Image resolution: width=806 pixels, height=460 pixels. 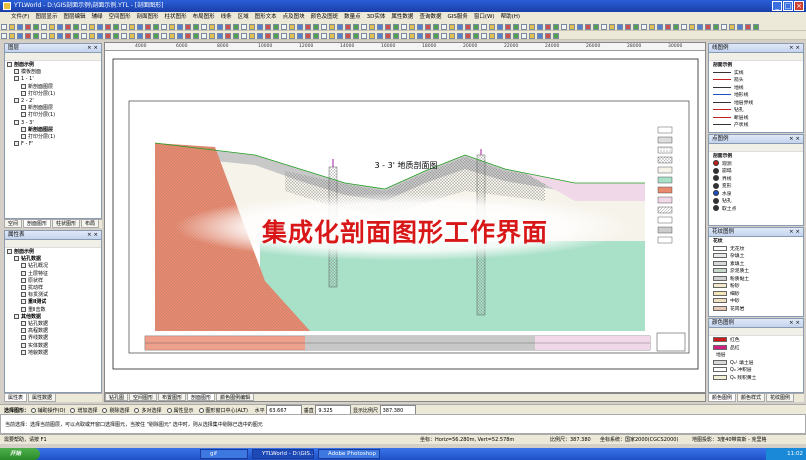 I want to click on menu-item: 空间图形, so click(x=120, y=17).